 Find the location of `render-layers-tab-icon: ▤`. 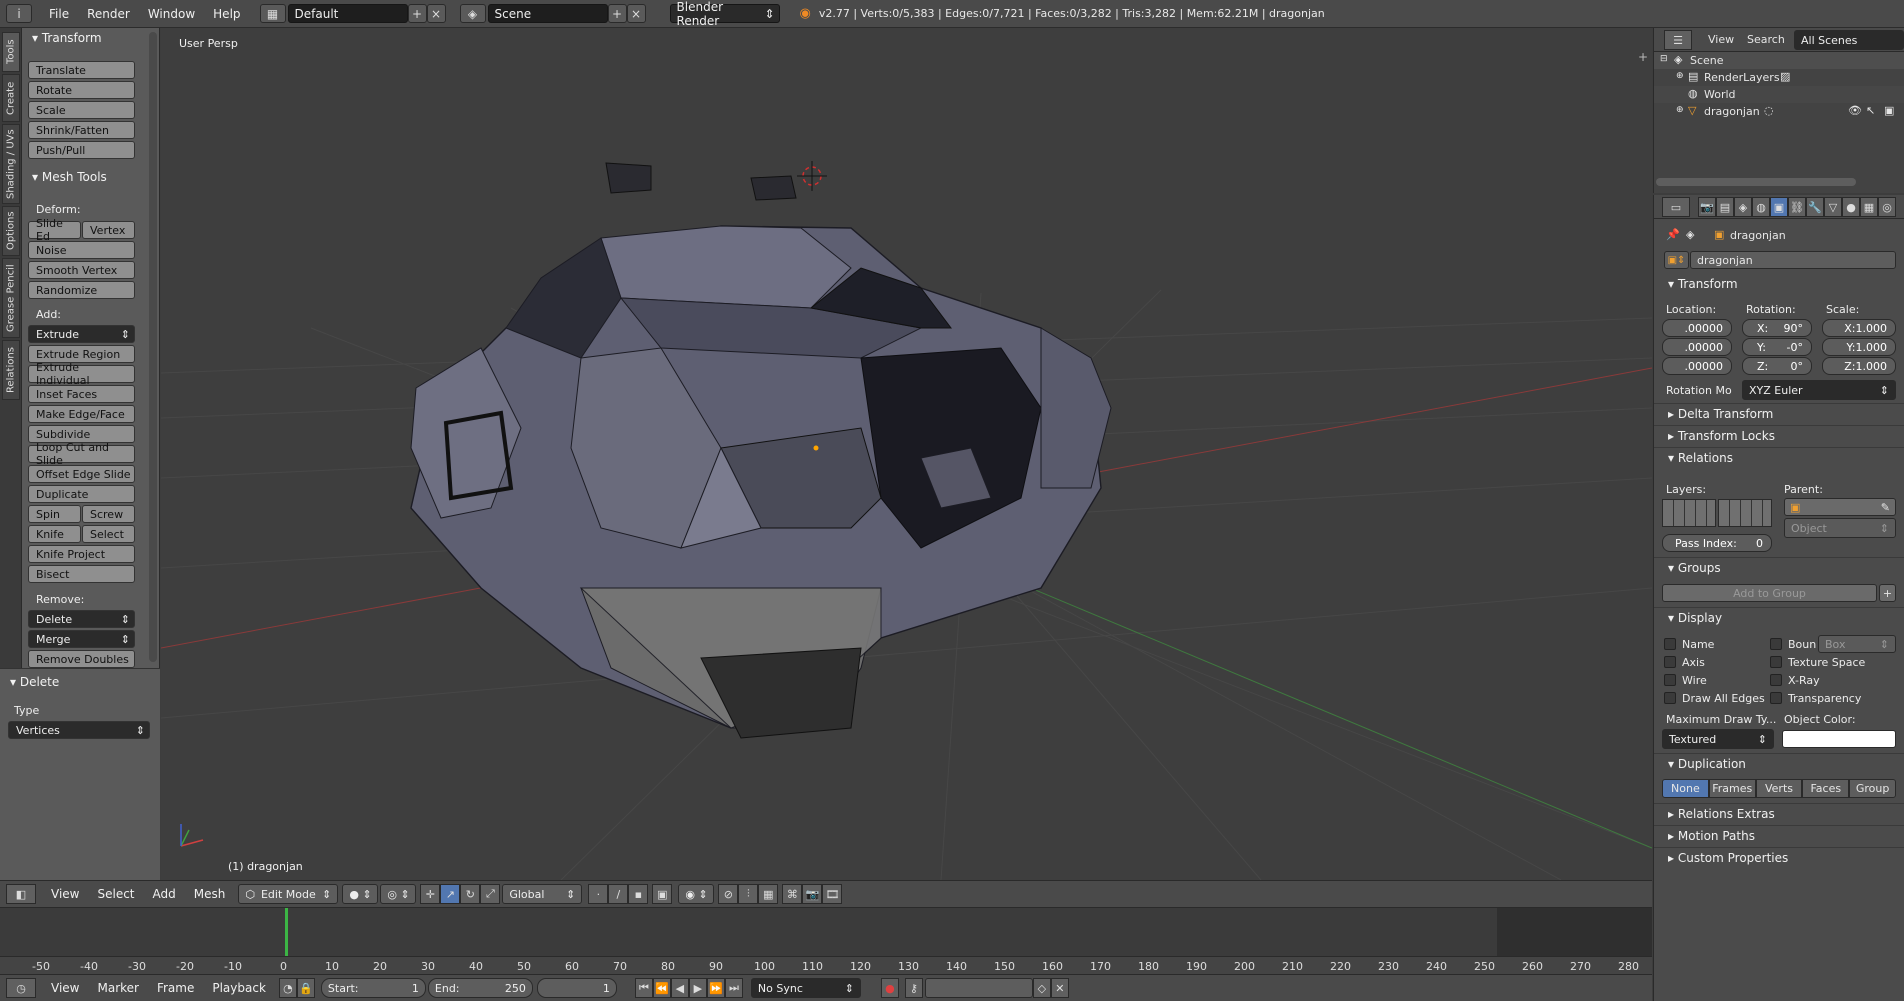

render-layers-tab-icon: ▤ is located at coordinates (1725, 207).